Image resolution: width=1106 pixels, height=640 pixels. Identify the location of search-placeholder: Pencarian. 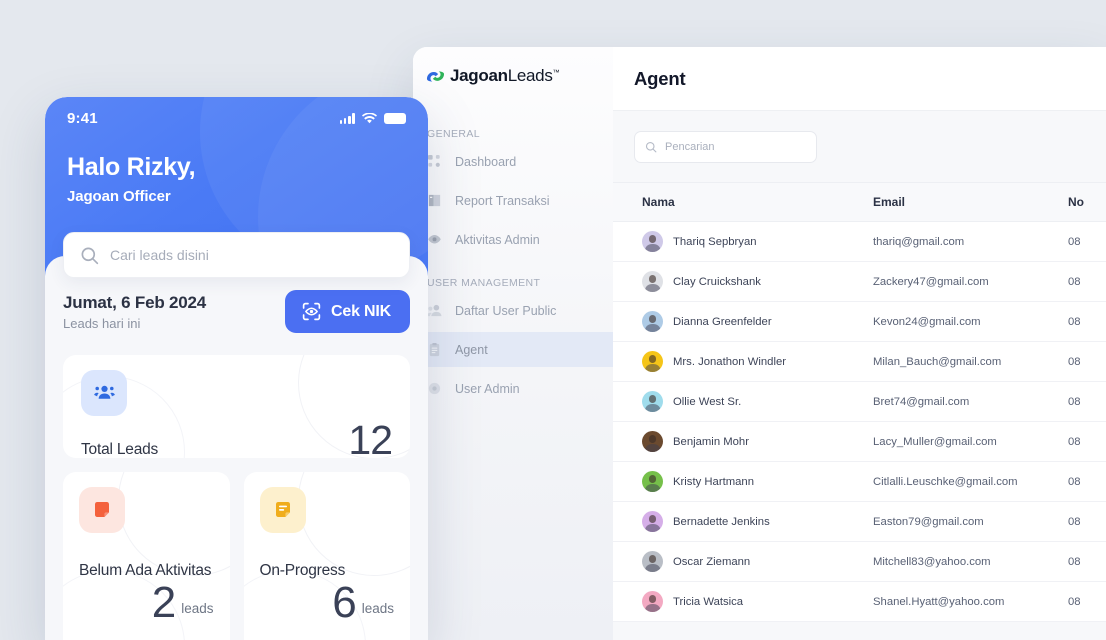
(690, 147).